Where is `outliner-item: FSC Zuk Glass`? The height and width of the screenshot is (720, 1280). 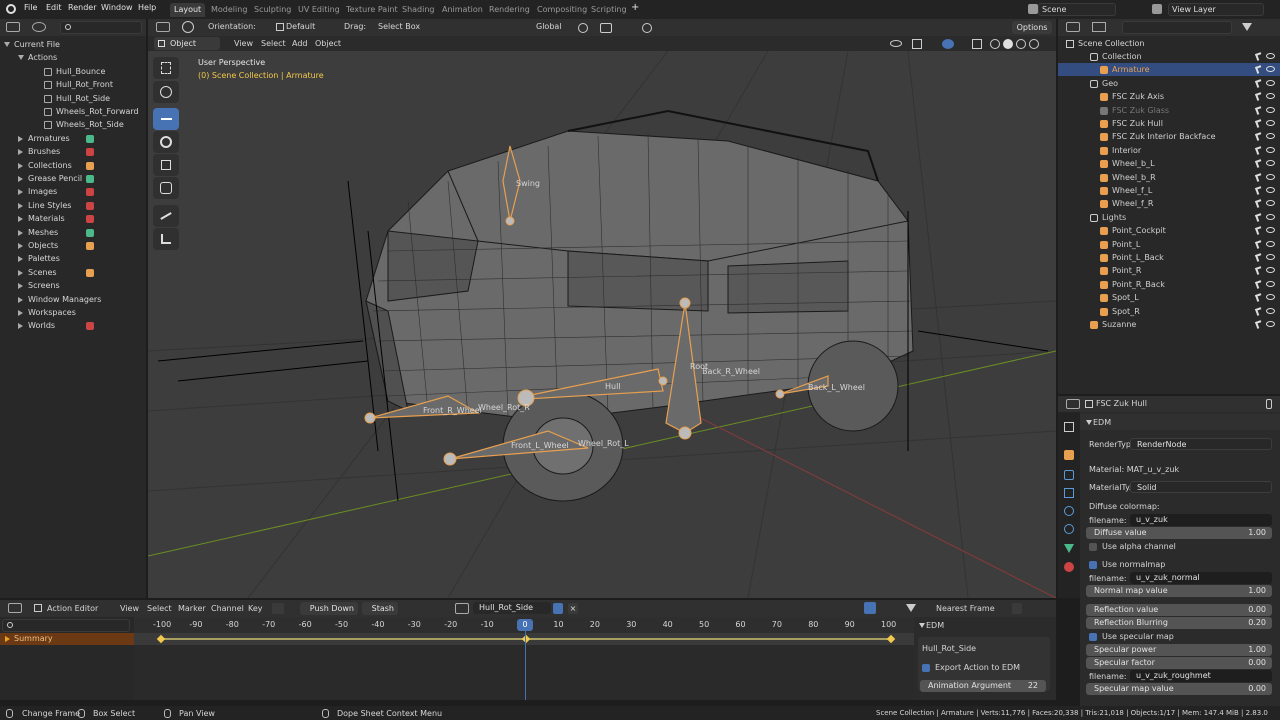 outliner-item: FSC Zuk Glass is located at coordinates (1169, 110).